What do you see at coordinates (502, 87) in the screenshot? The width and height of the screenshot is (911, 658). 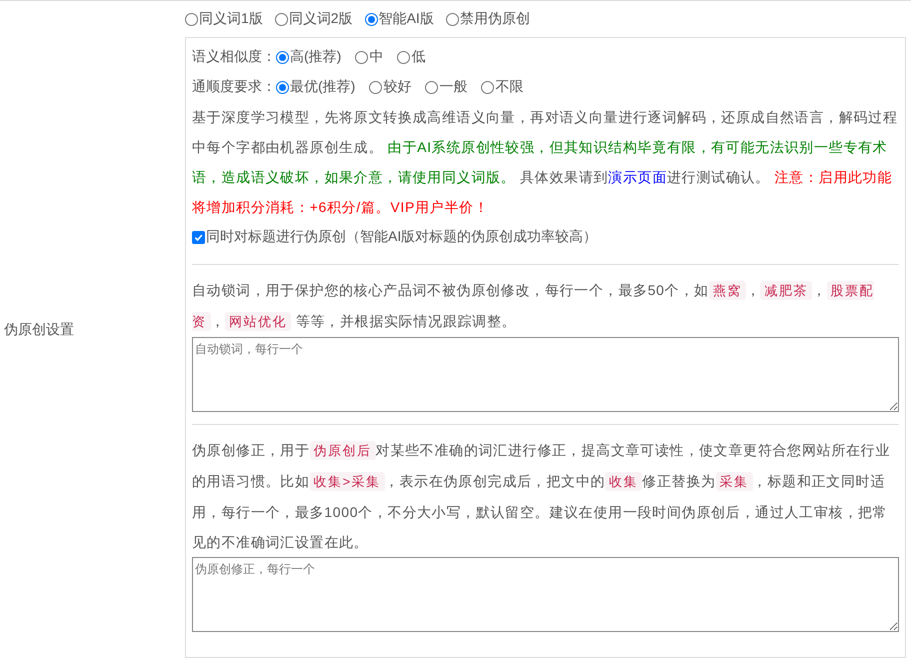 I see `setting-radio-option: 不限` at bounding box center [502, 87].